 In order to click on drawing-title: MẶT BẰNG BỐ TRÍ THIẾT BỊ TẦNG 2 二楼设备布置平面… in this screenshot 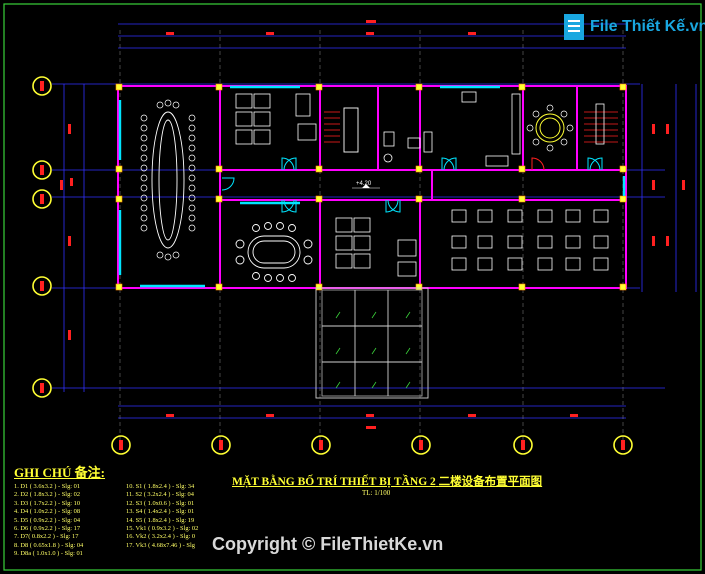, I will do `click(387, 481)`.